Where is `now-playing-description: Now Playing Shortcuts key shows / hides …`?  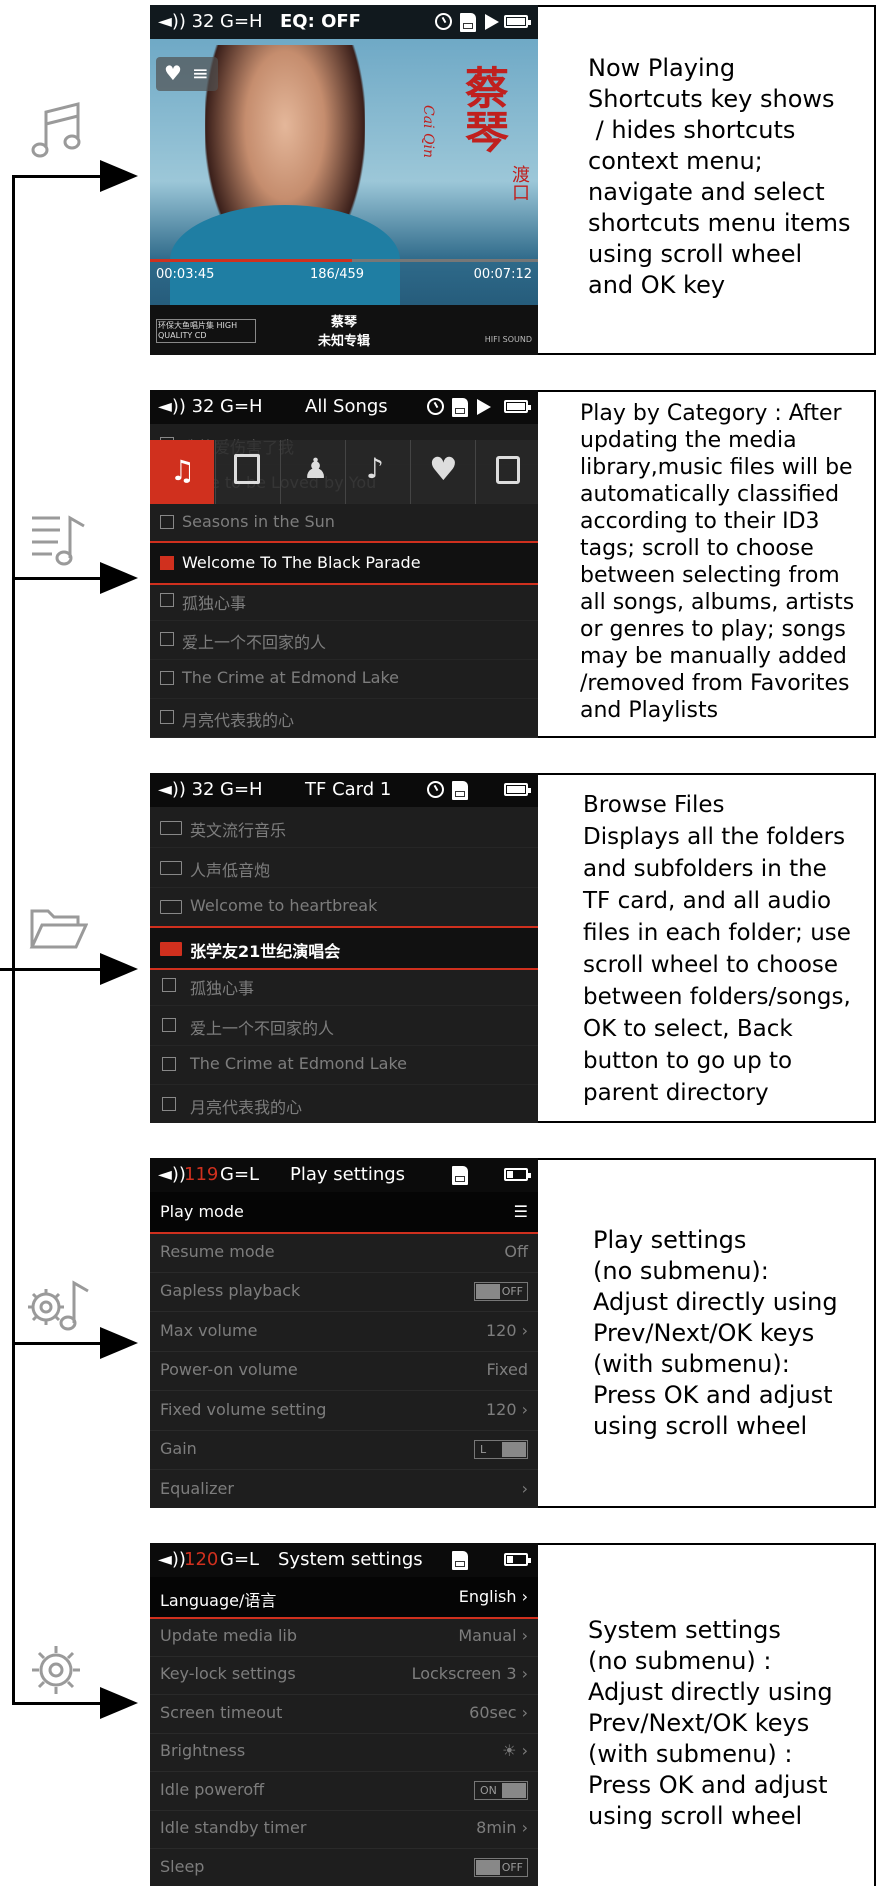 now-playing-description: Now Playing Shortcuts key shows / hides … is located at coordinates (707, 180).